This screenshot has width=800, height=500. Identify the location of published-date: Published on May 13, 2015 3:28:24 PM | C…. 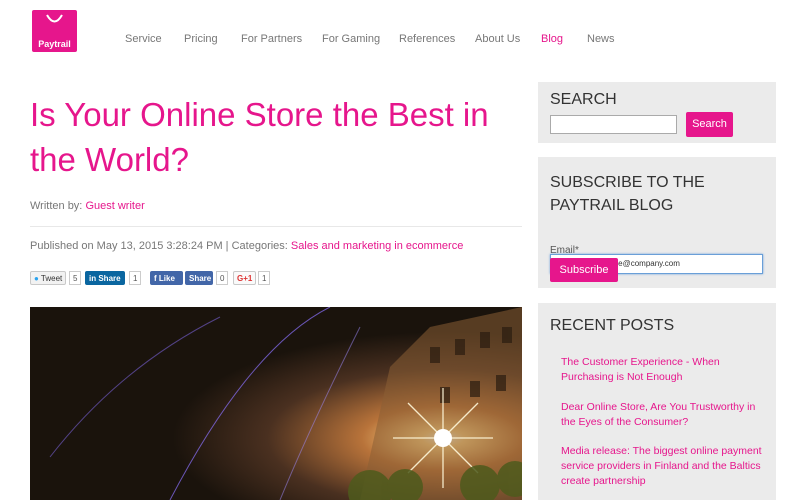
(159, 246).